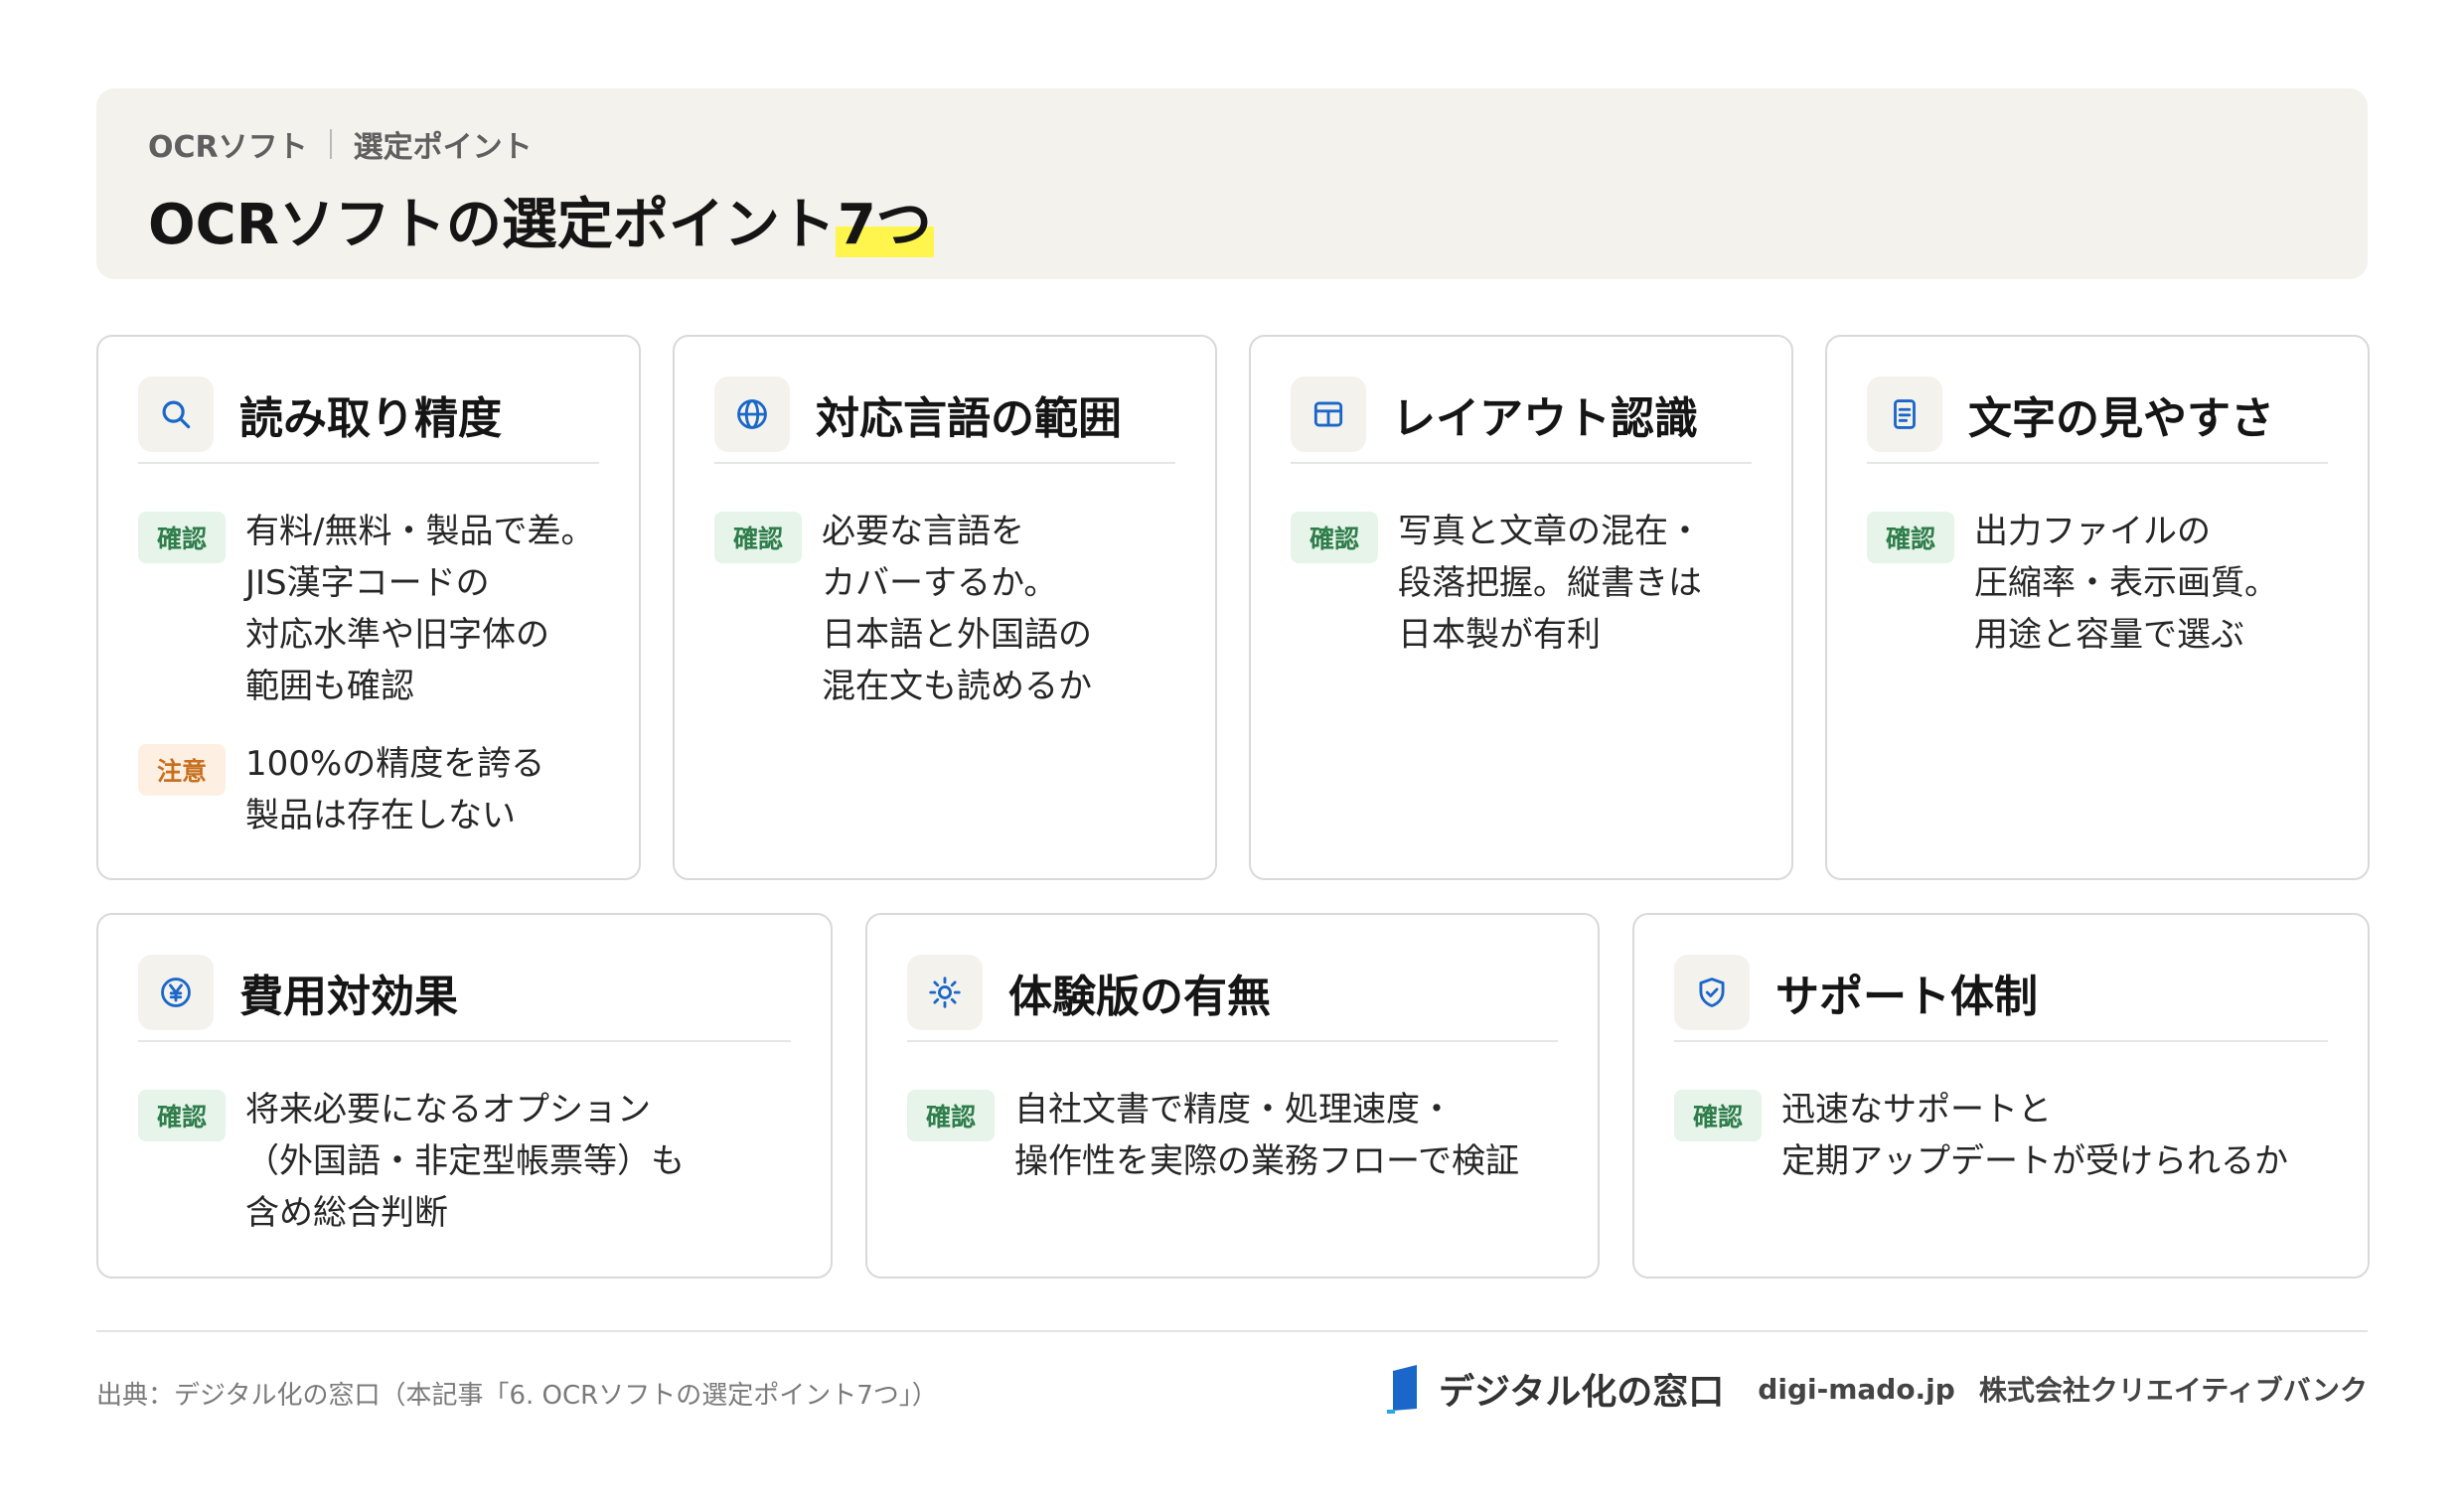 Image resolution: width=2464 pixels, height=1508 pixels. I want to click on card-trial-version: 体験版の有無 確認 自社文書で精度・処理速度・ 操作性を実際の業務フローで検証, so click(1233, 1096).